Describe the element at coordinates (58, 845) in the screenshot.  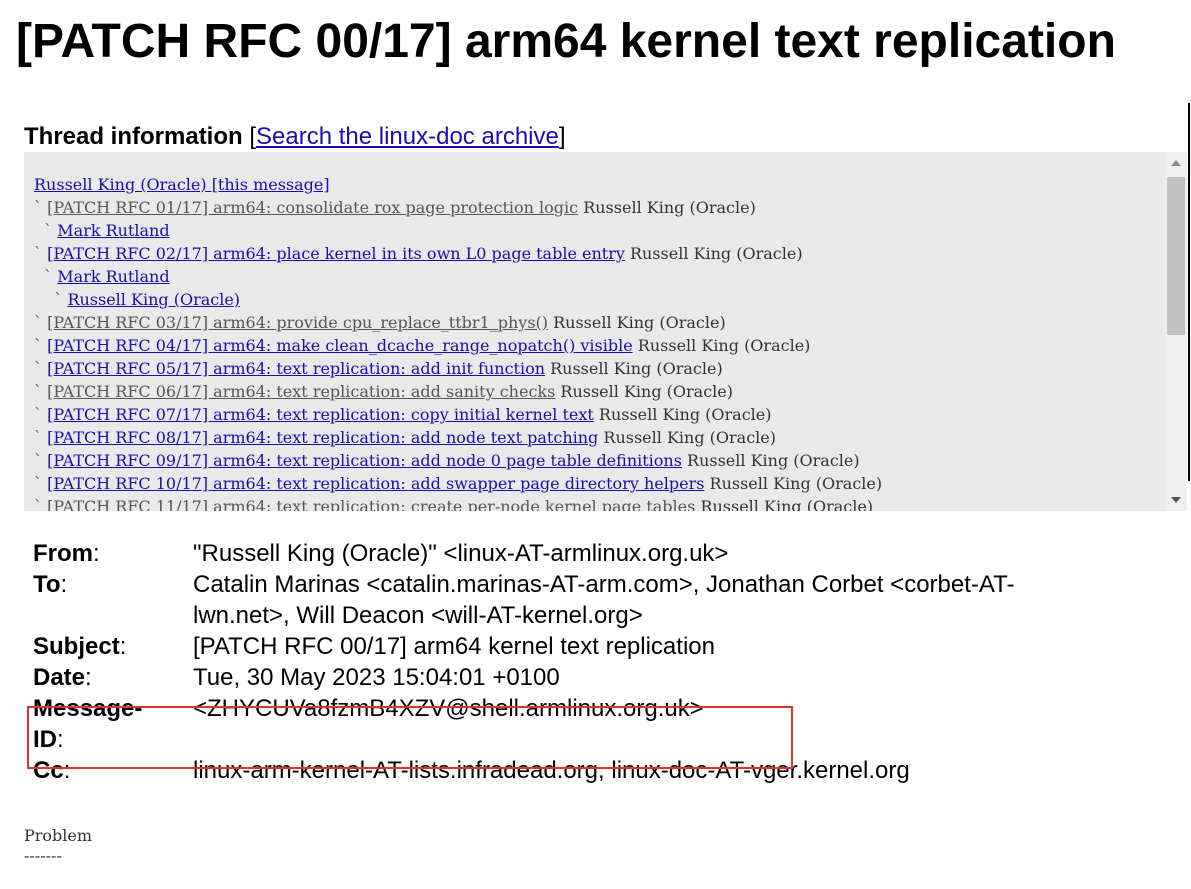
I see `message-body: Problem -------` at that location.